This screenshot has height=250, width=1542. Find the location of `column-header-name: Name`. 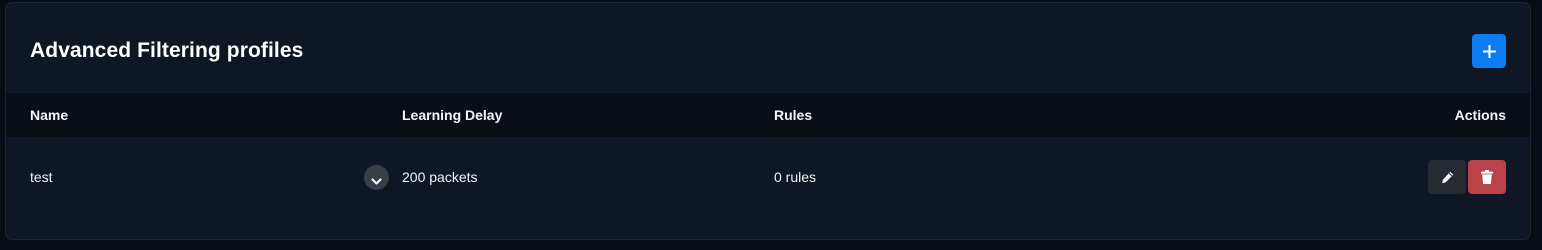

column-header-name: Name is located at coordinates (49, 115).